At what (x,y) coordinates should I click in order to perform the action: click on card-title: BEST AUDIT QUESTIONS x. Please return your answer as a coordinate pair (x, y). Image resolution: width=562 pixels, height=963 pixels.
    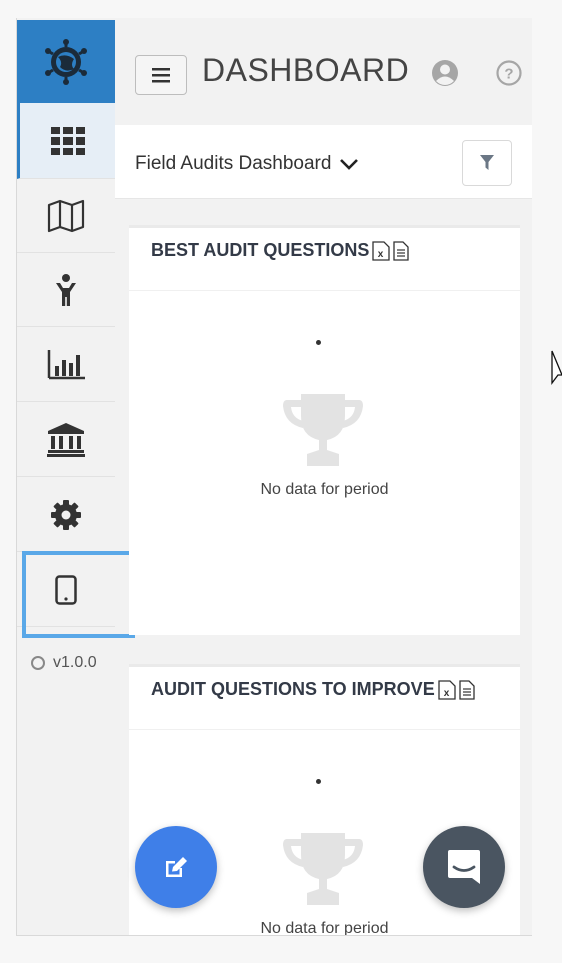
    Looking at the image, I should click on (280, 250).